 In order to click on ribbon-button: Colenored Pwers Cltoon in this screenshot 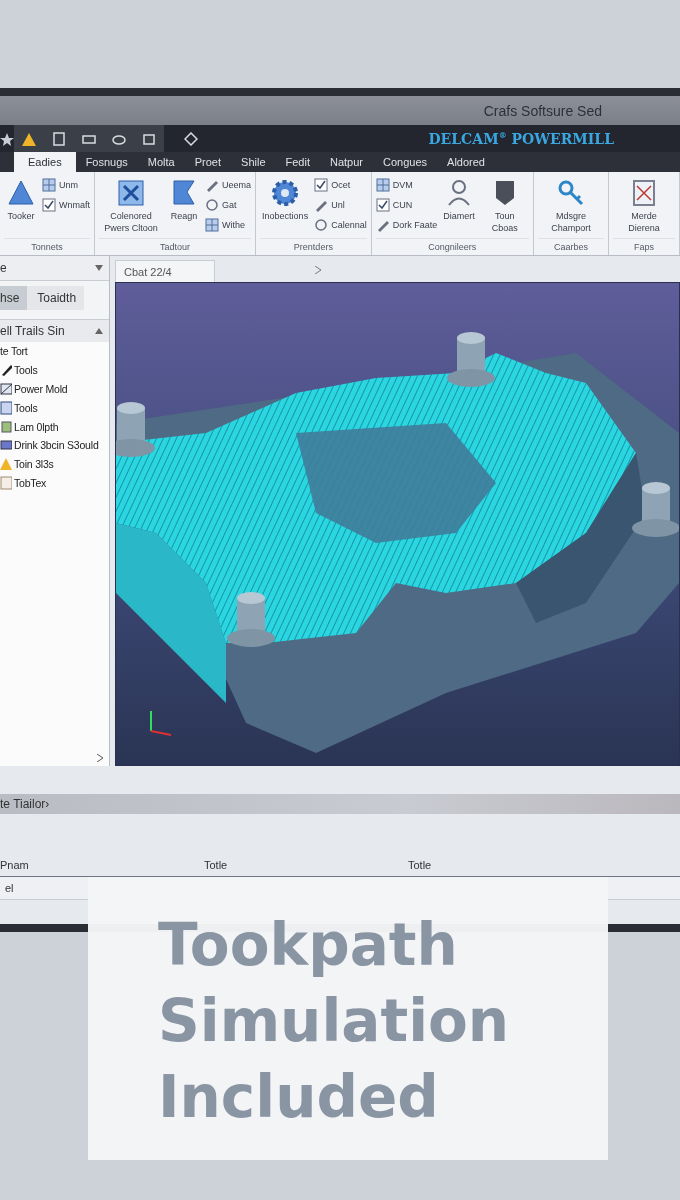, I will do `click(131, 206)`.